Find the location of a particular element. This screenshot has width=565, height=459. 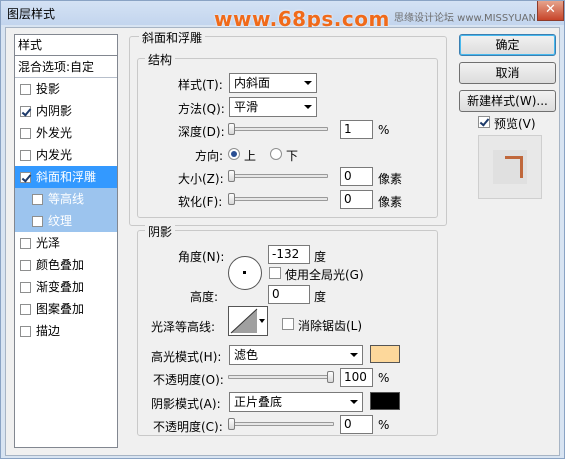

soften-input: 0 is located at coordinates (356, 199).